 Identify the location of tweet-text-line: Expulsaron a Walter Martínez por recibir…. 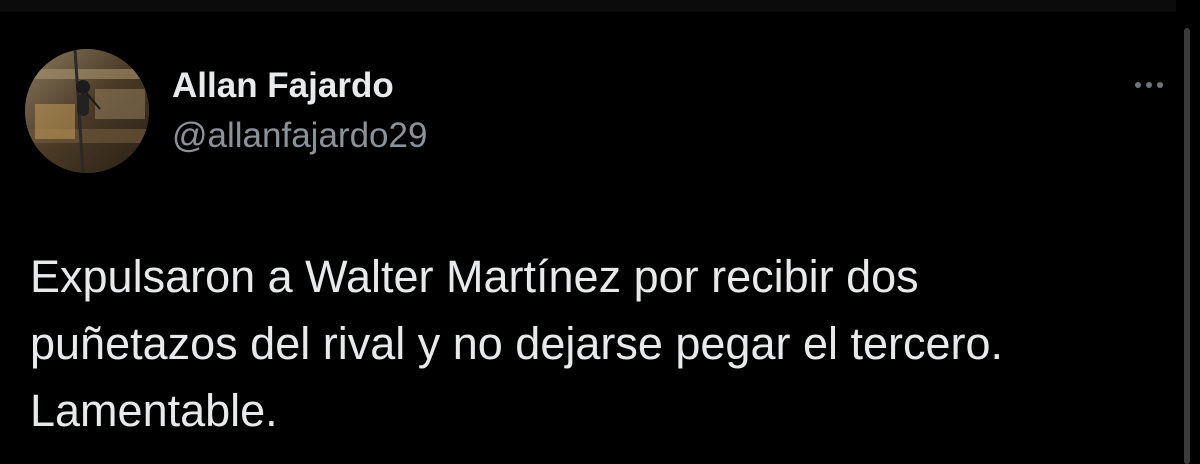
(474, 276).